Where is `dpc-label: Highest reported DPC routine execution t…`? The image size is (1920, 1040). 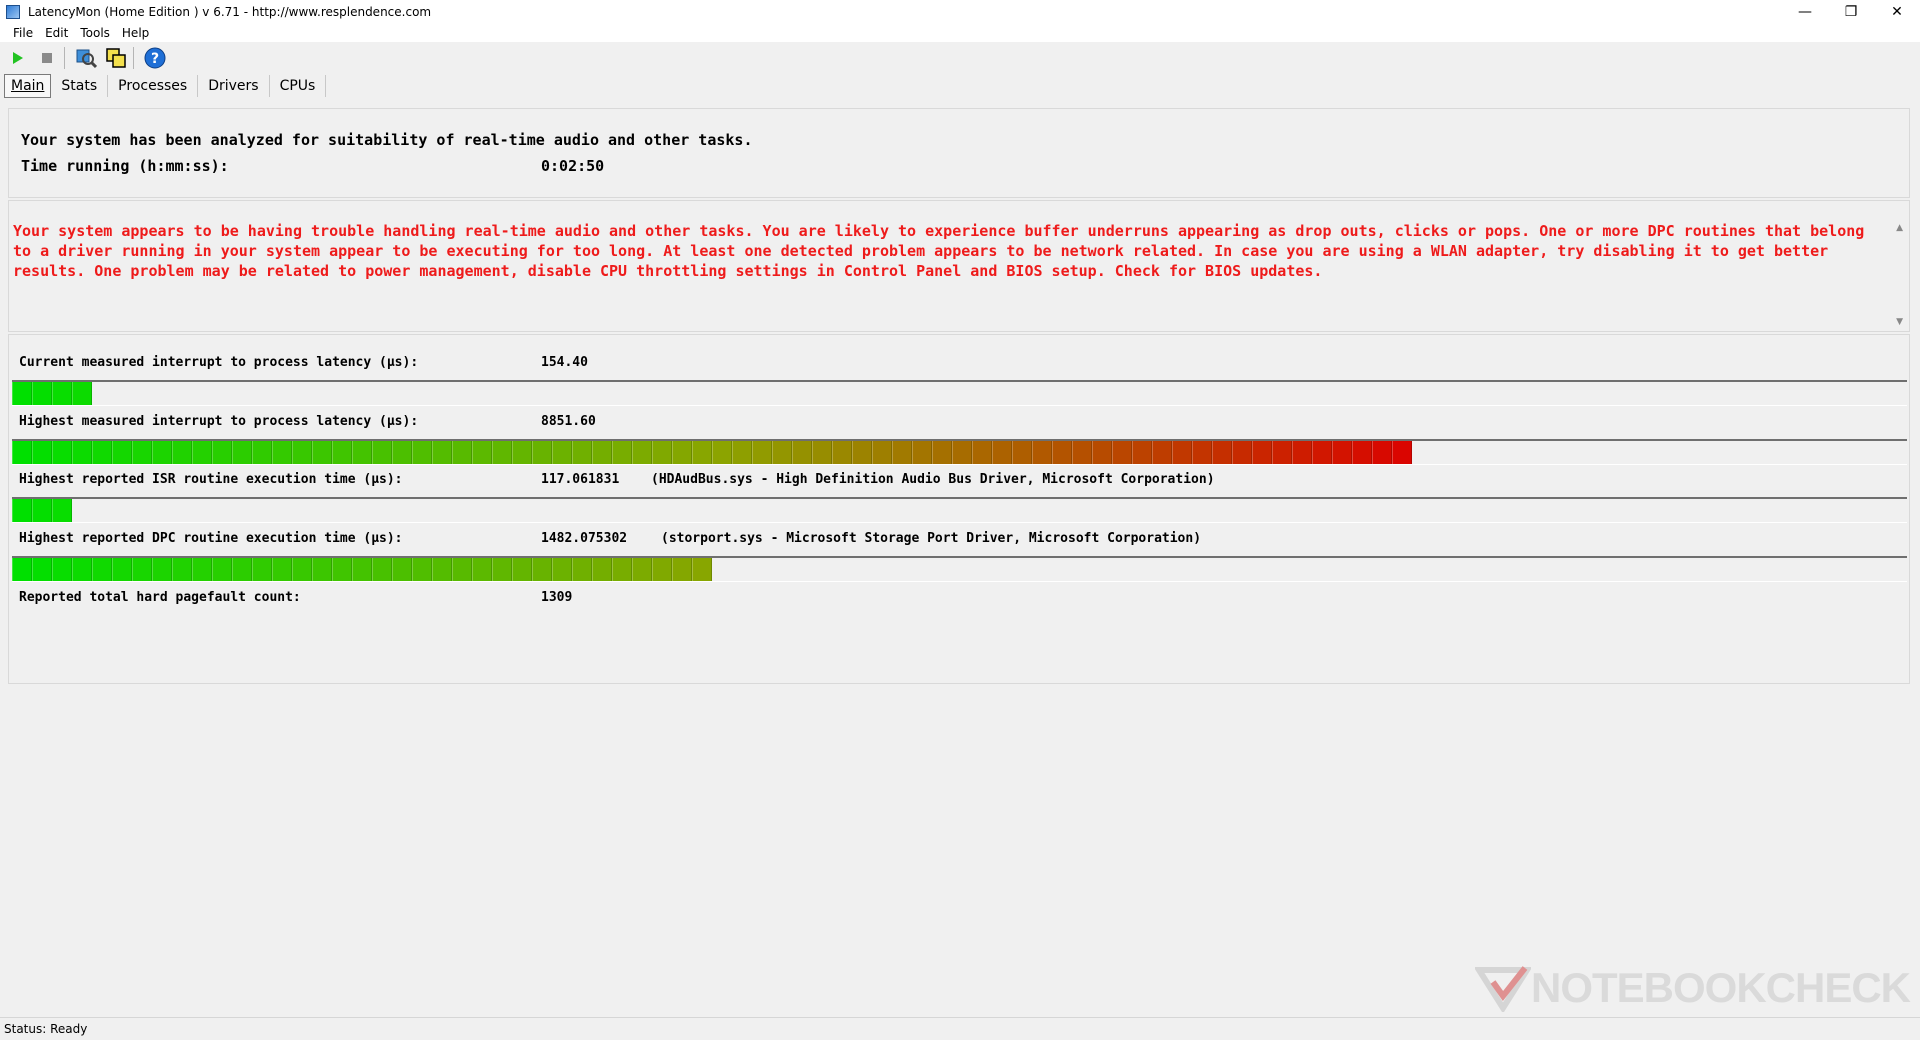
dpc-label: Highest reported DPC routine execution t… is located at coordinates (211, 538).